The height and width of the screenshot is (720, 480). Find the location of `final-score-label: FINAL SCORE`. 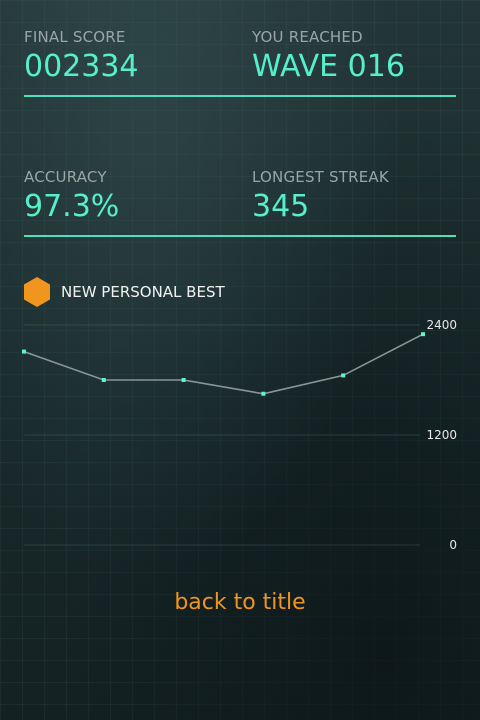

final-score-label: FINAL SCORE is located at coordinates (75, 37).